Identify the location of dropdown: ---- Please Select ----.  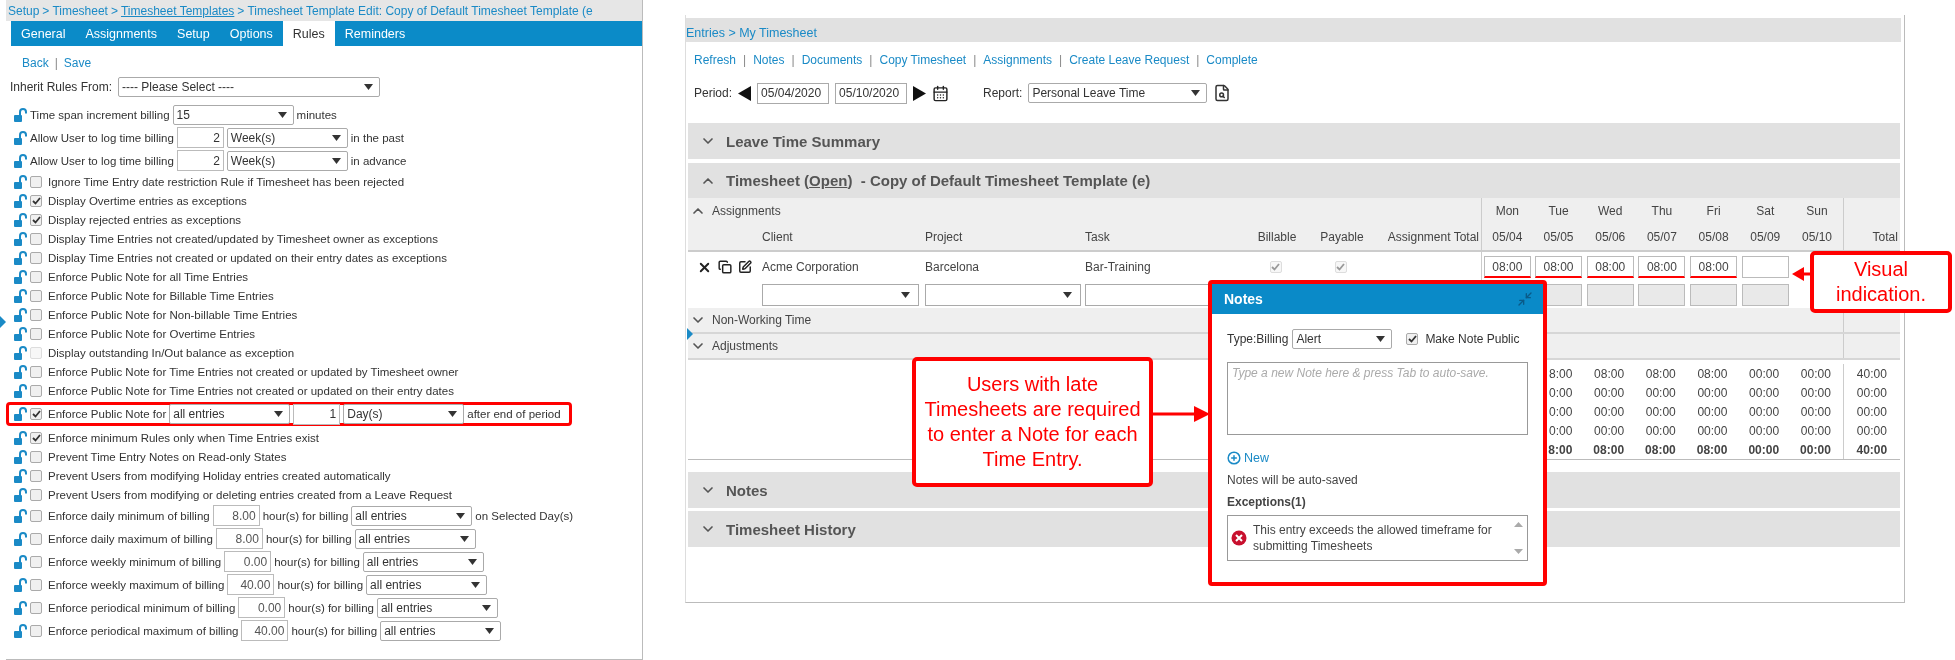
(249, 87).